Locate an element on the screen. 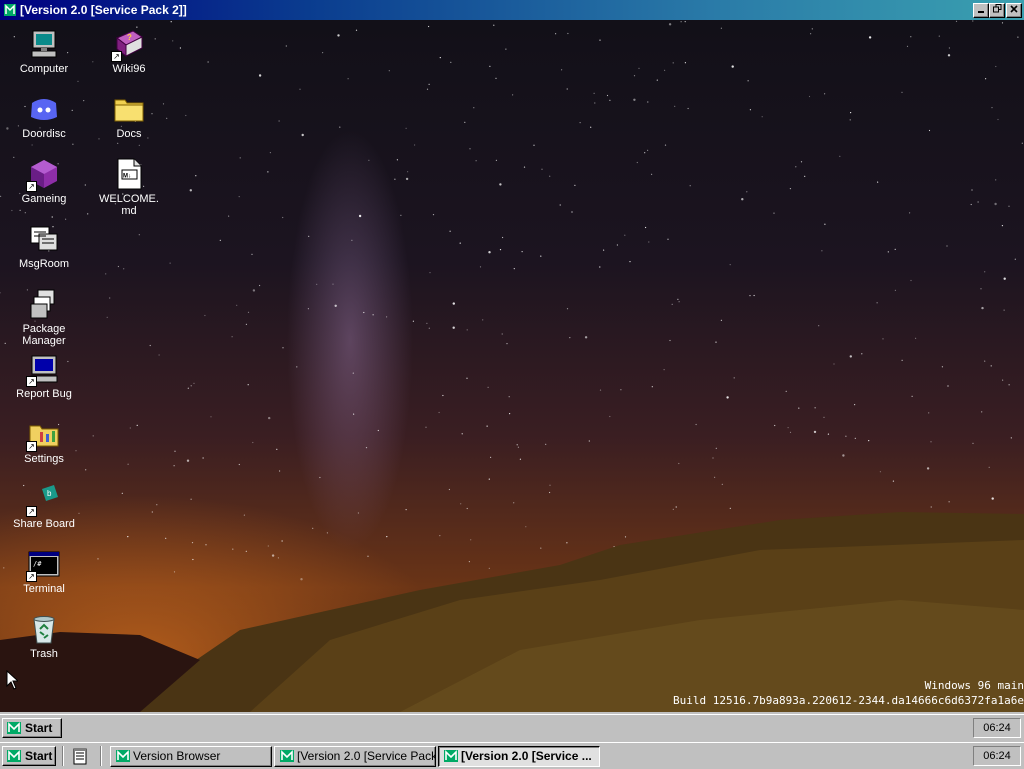 The image size is (1024, 769). markdown-file-icon: M↓ is located at coordinates (129, 174).